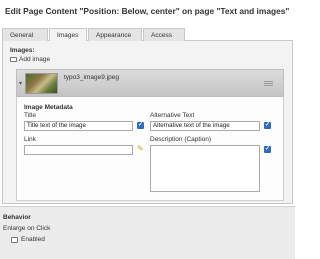 Image resolution: width=320 pixels, height=259 pixels. Describe the element at coordinates (91, 77) in the screenshot. I see `image-filename: typo3_image9.jpeg` at that location.